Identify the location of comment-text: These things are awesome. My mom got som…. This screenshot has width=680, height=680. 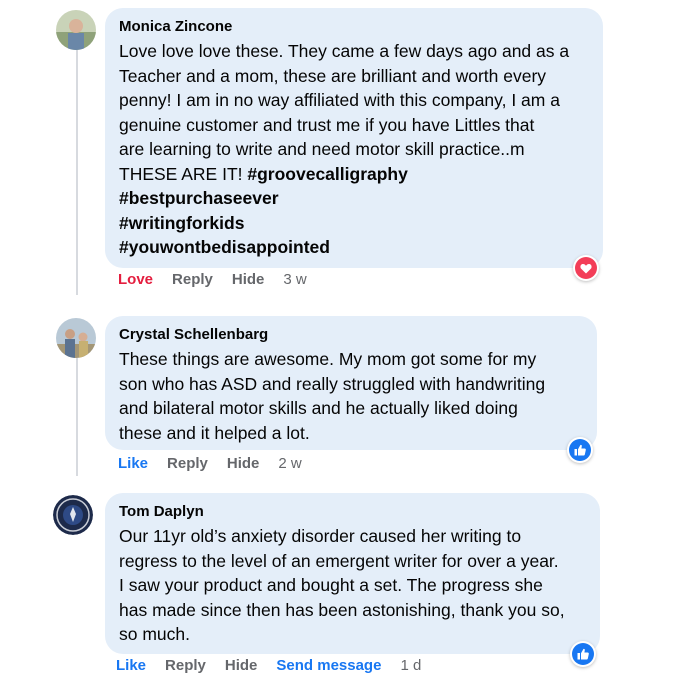
(350, 396).